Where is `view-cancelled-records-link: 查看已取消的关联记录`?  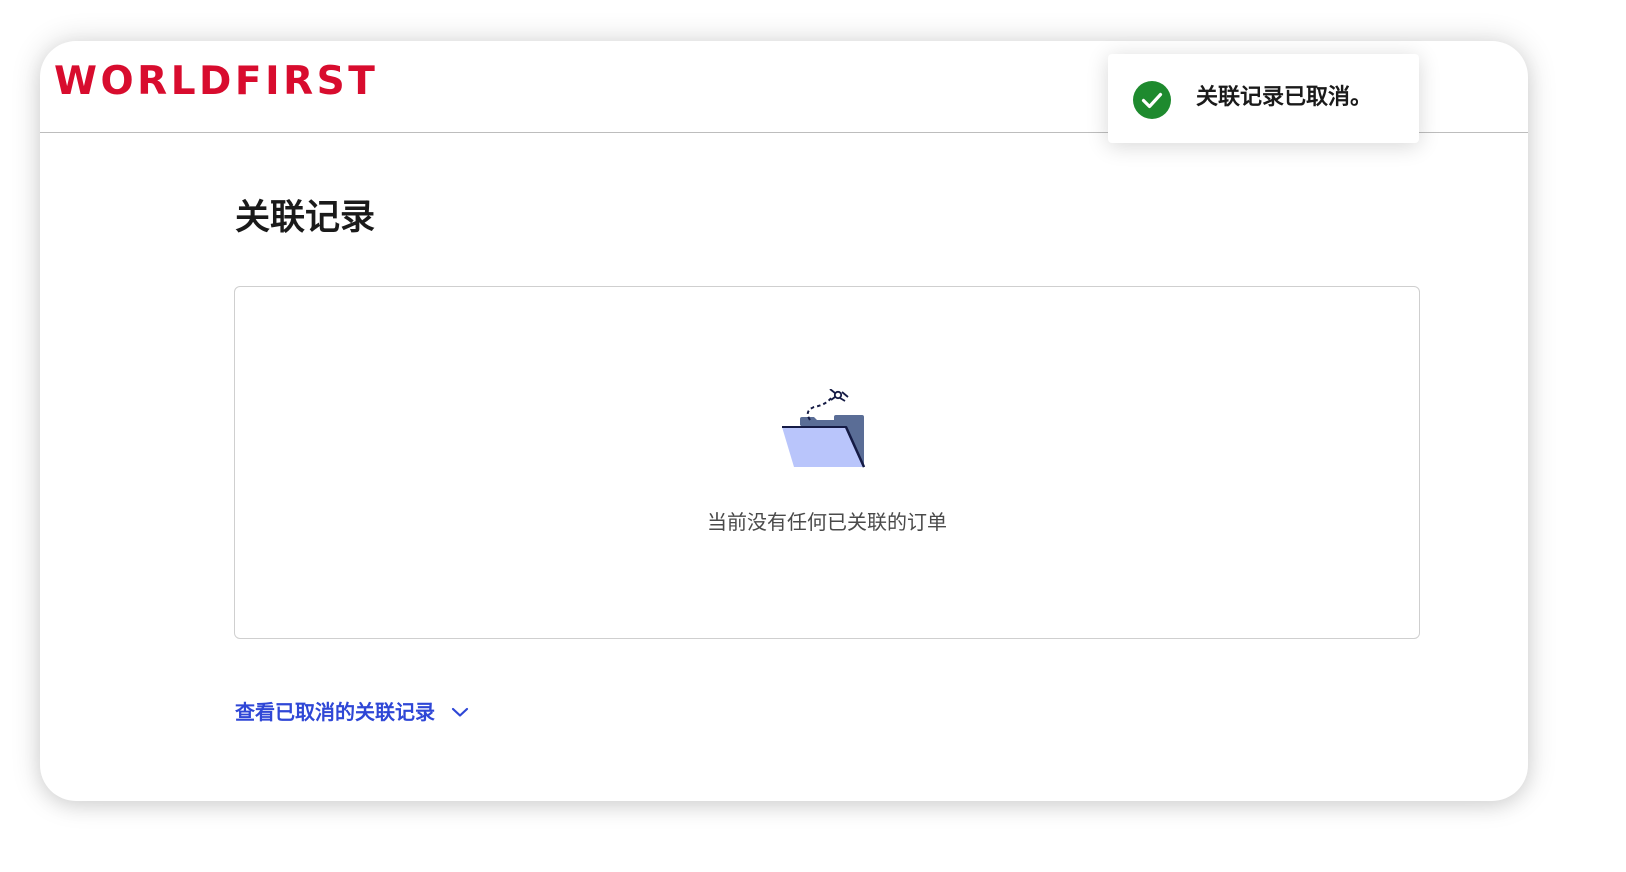
view-cancelled-records-link: 查看已取消的关联记录 is located at coordinates (352, 712).